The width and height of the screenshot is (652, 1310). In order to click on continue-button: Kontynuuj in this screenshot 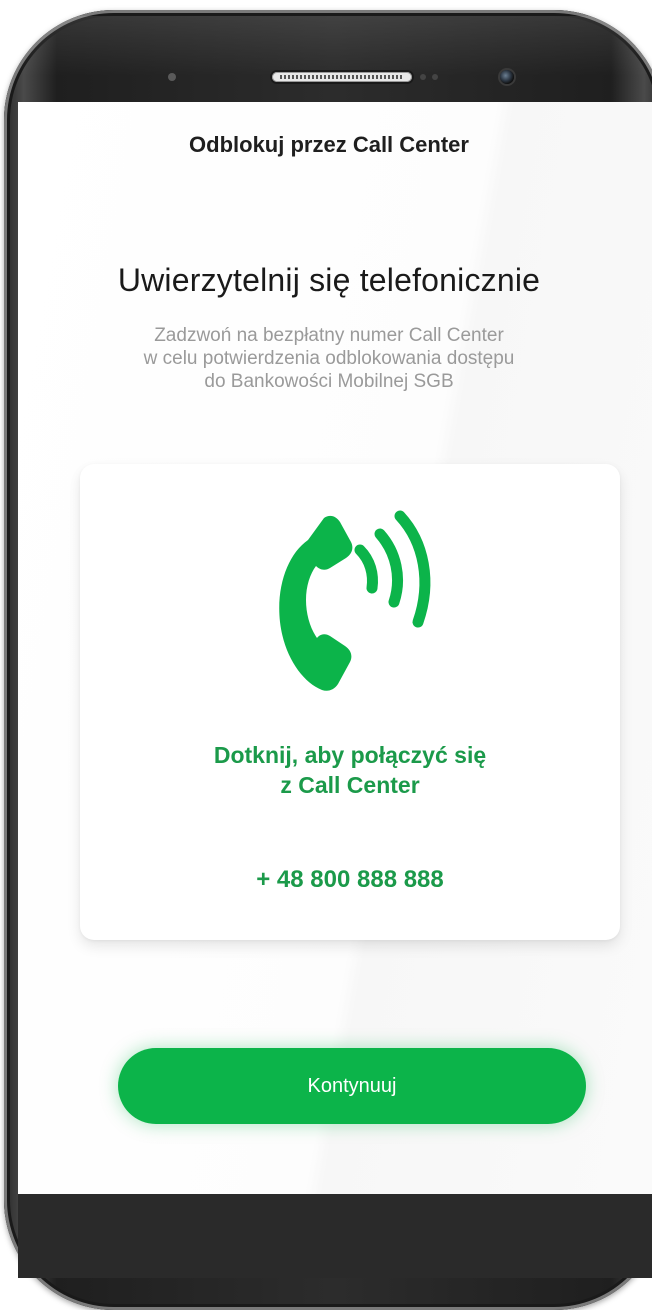, I will do `click(352, 1086)`.